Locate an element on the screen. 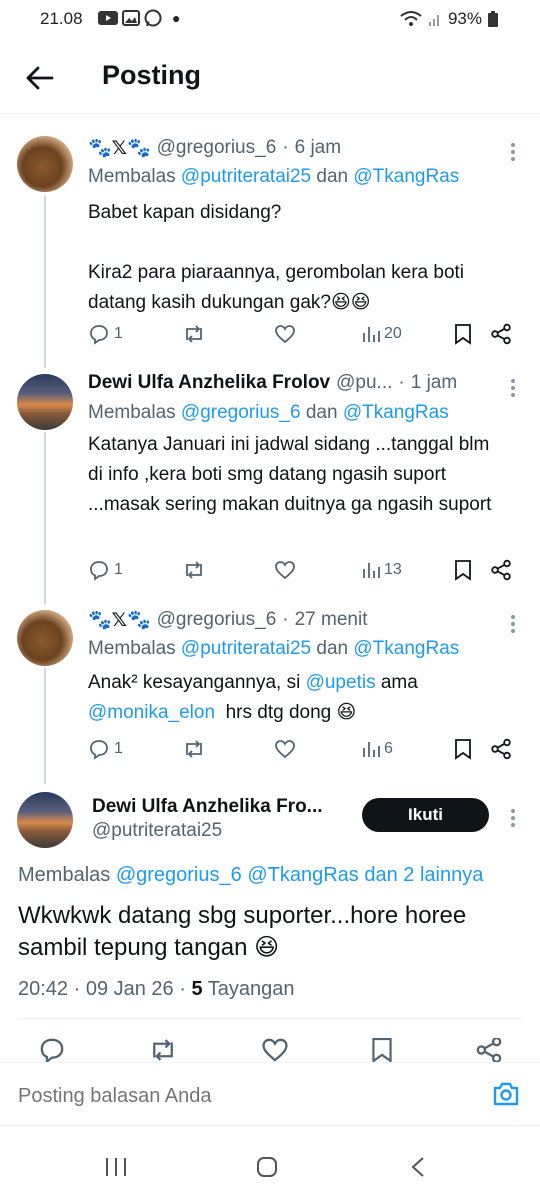  chevron-left-icon is located at coordinates (417, 1167).